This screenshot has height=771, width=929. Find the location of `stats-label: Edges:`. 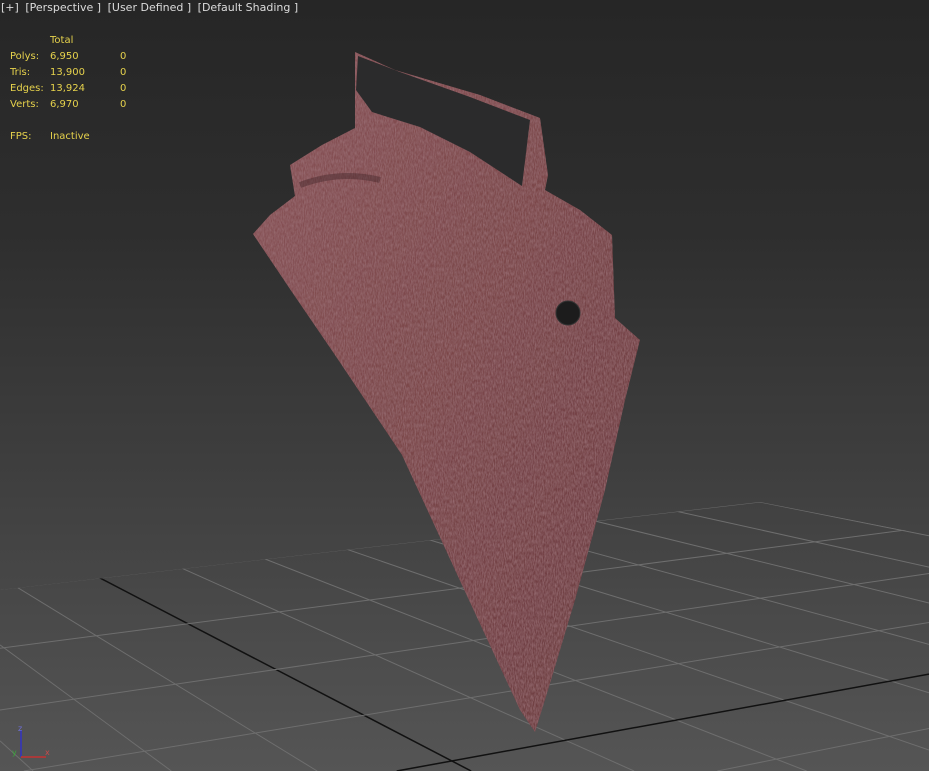

stats-label: Edges: is located at coordinates (27, 88).